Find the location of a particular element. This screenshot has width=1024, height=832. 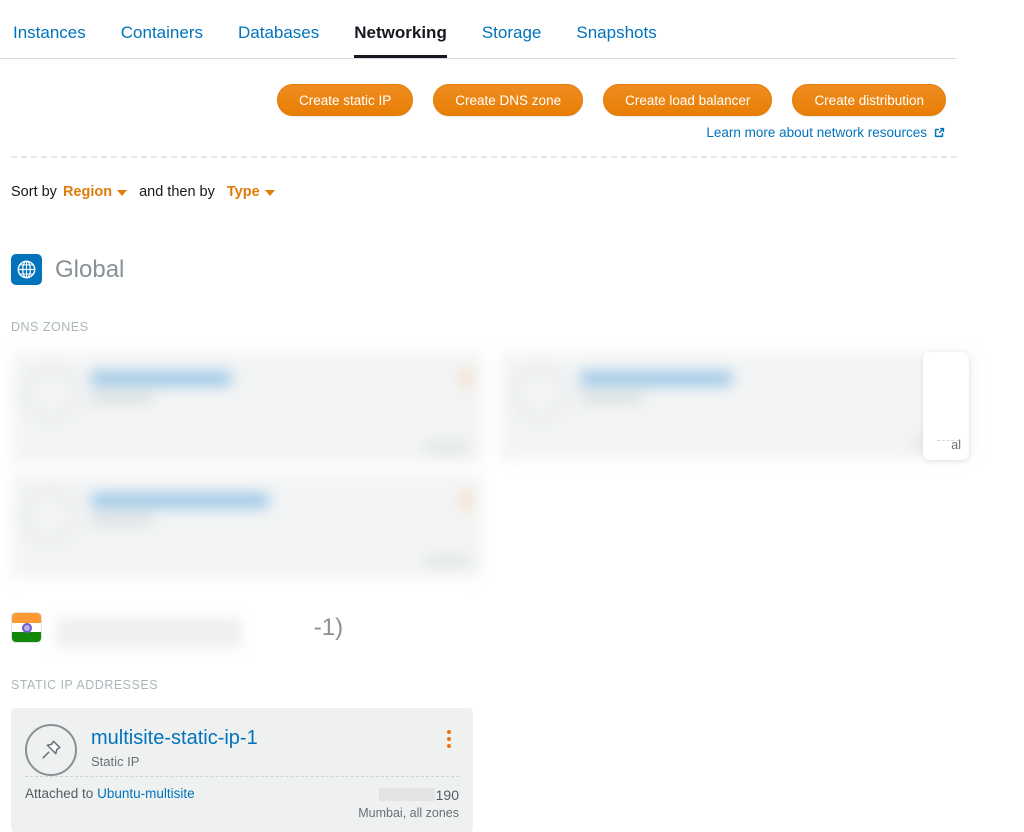

globe-icon is located at coordinates (26, 269).